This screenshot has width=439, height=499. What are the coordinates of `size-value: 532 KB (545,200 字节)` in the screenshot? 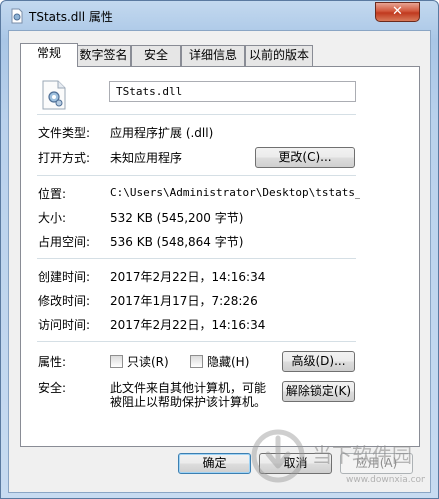 It's located at (177, 218).